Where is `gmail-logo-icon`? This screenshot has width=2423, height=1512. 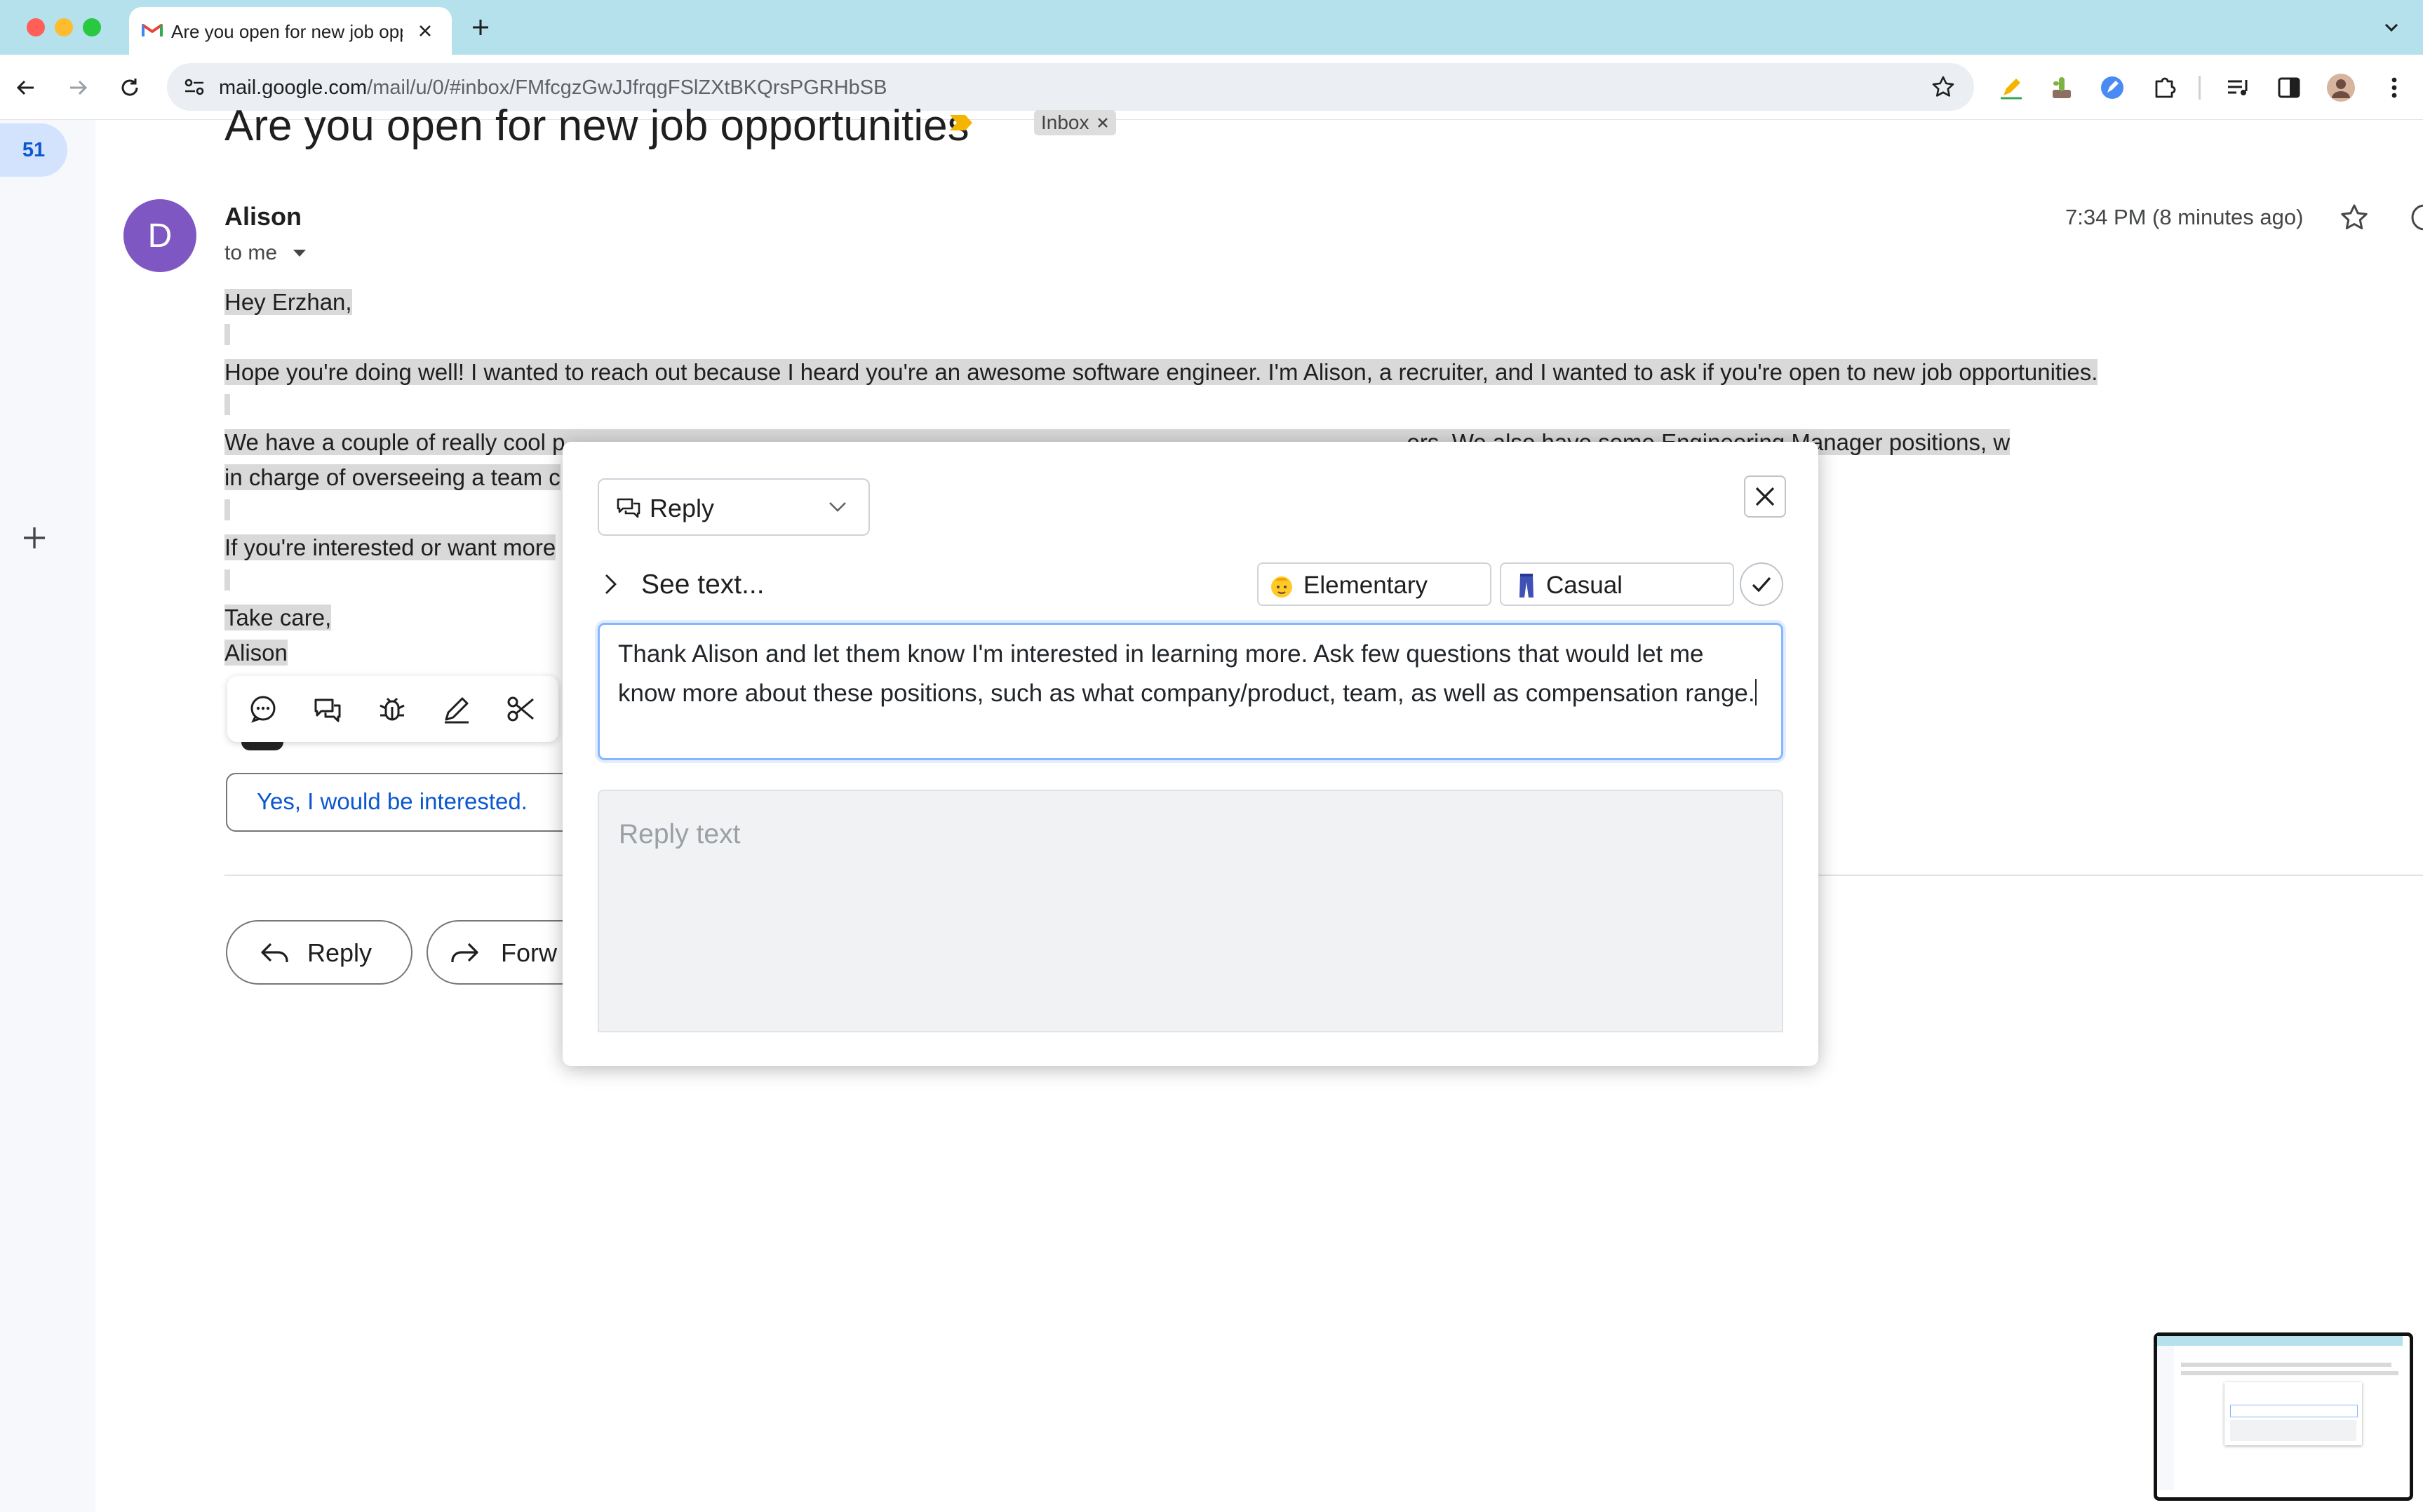 gmail-logo-icon is located at coordinates (153, 29).